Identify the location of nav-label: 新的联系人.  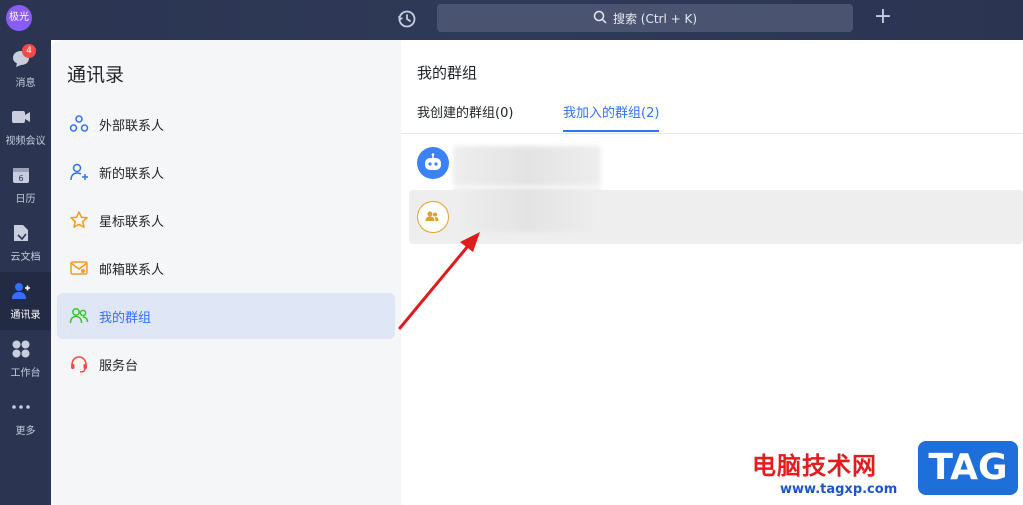
(132, 174).